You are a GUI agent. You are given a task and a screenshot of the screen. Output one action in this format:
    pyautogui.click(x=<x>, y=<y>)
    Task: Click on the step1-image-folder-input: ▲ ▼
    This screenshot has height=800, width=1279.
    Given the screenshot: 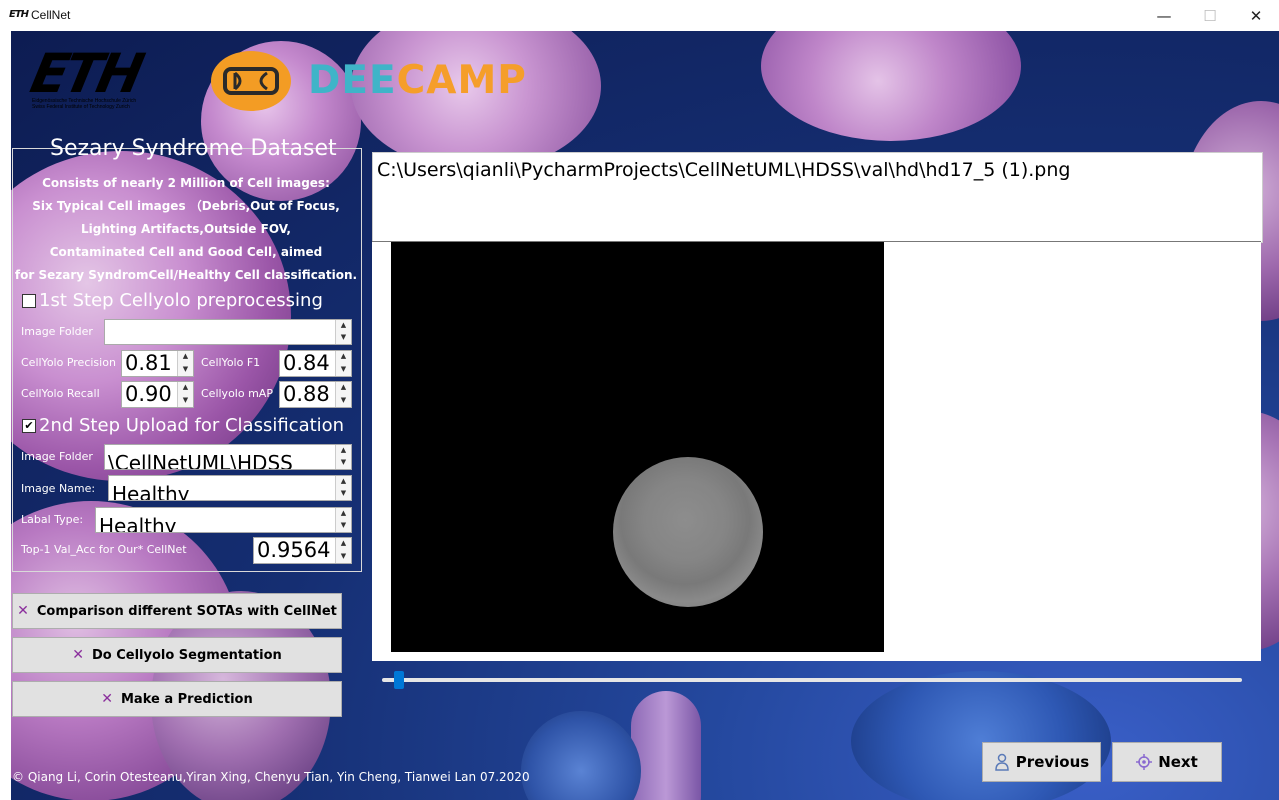 What is the action you would take?
    pyautogui.click(x=228, y=332)
    